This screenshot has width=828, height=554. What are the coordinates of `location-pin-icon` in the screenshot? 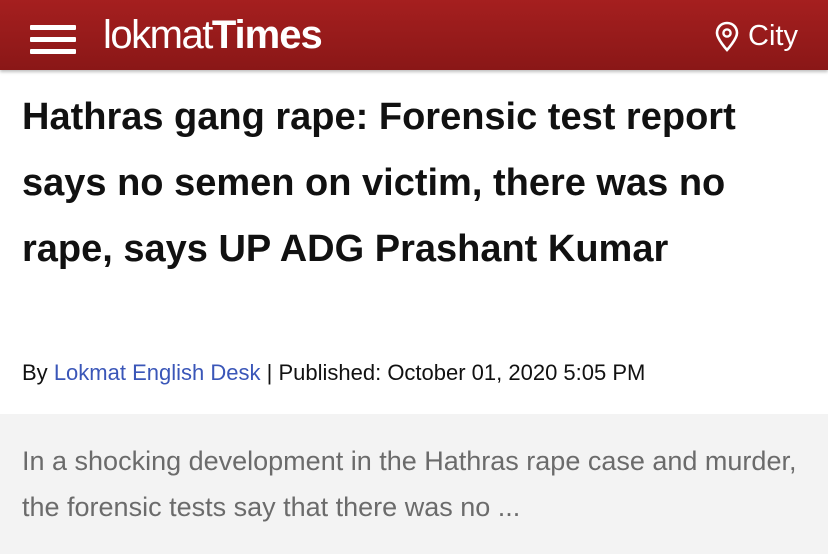 It's located at (727, 36).